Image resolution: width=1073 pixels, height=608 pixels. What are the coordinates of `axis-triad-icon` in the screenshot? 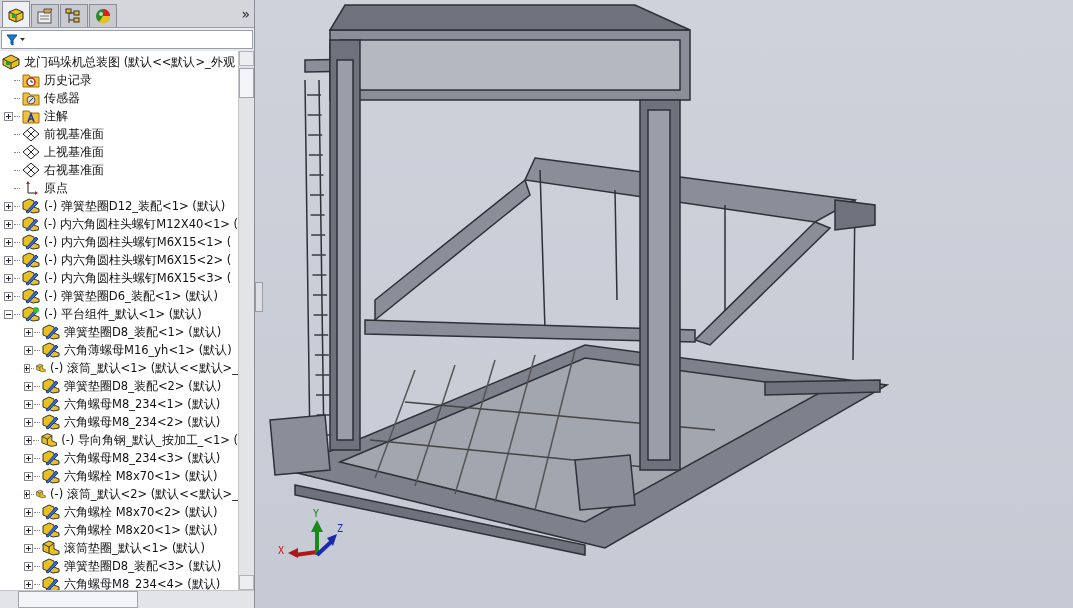 It's located at (312, 539).